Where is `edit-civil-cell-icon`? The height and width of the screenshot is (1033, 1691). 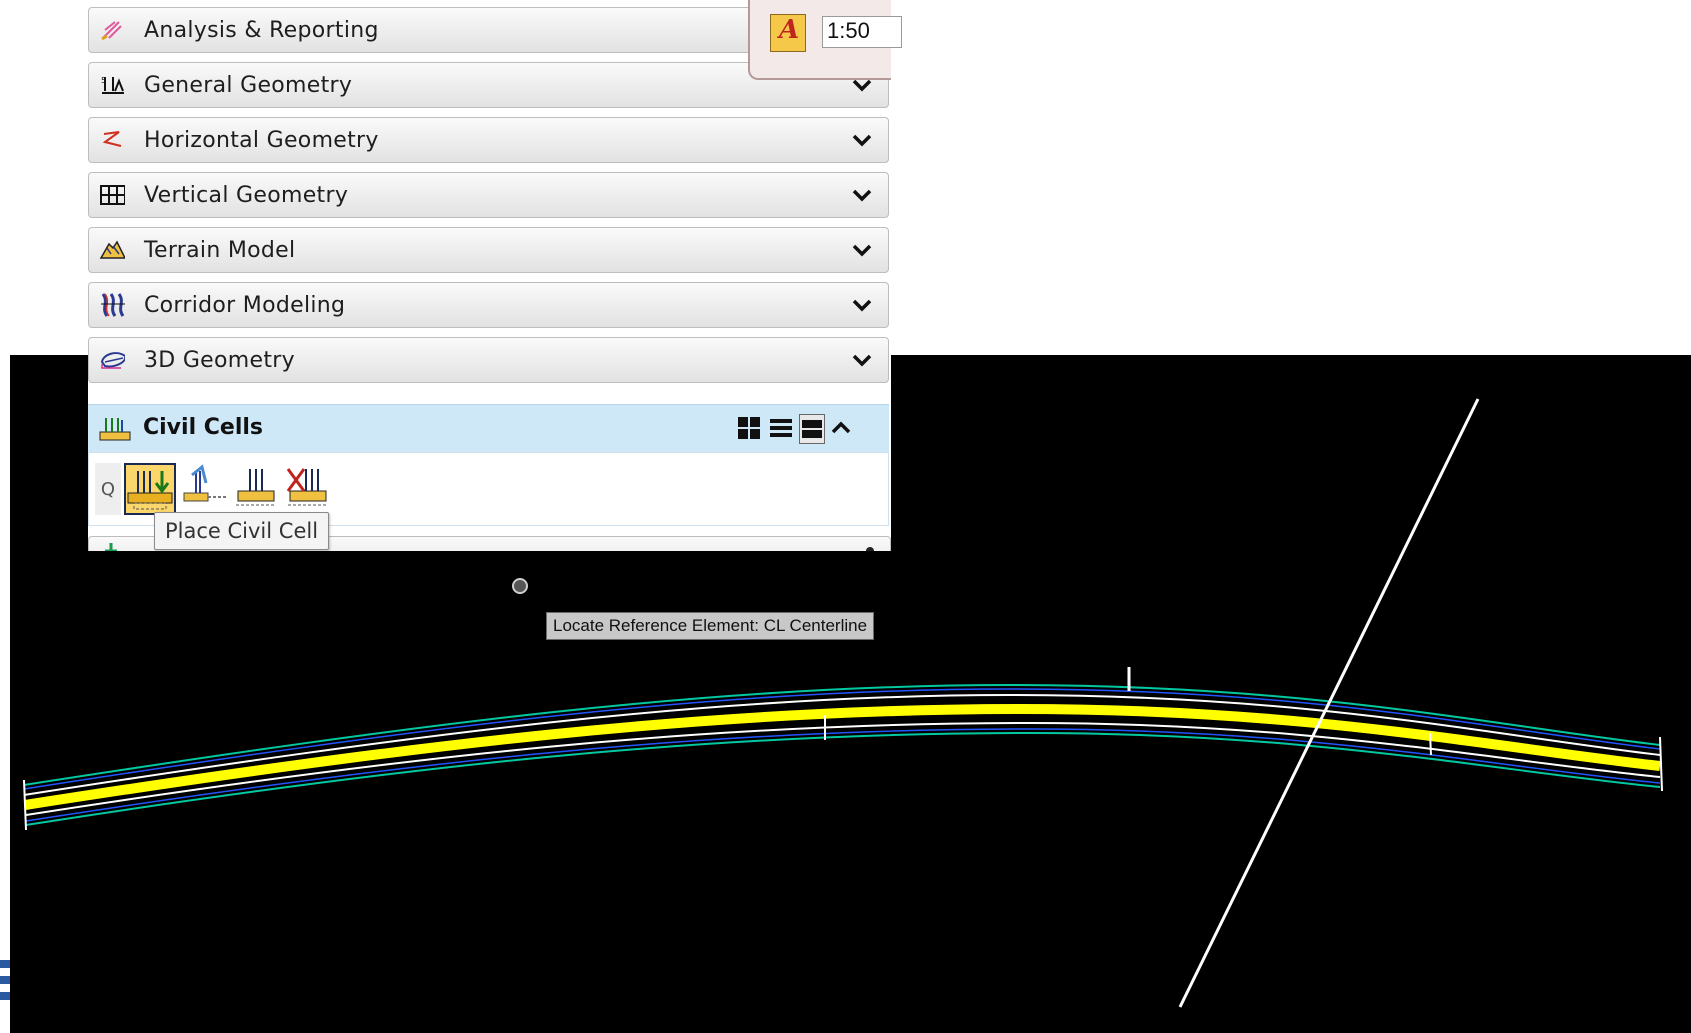 edit-civil-cell-icon is located at coordinates (256, 487).